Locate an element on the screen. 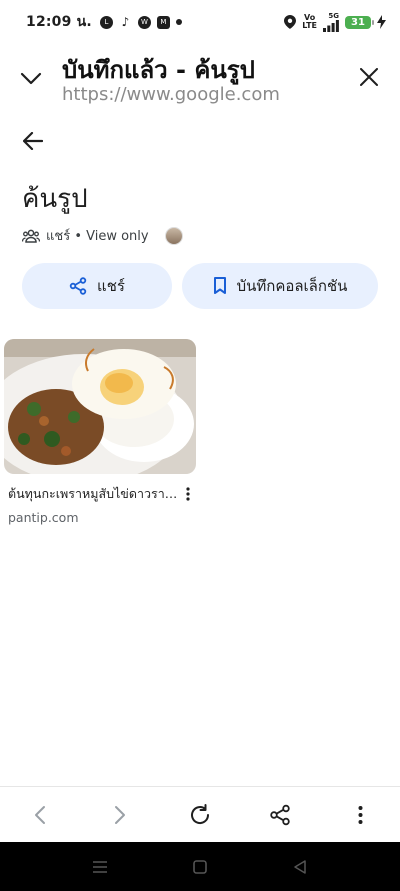 This screenshot has width=400, height=891. close-button is located at coordinates (369, 77).